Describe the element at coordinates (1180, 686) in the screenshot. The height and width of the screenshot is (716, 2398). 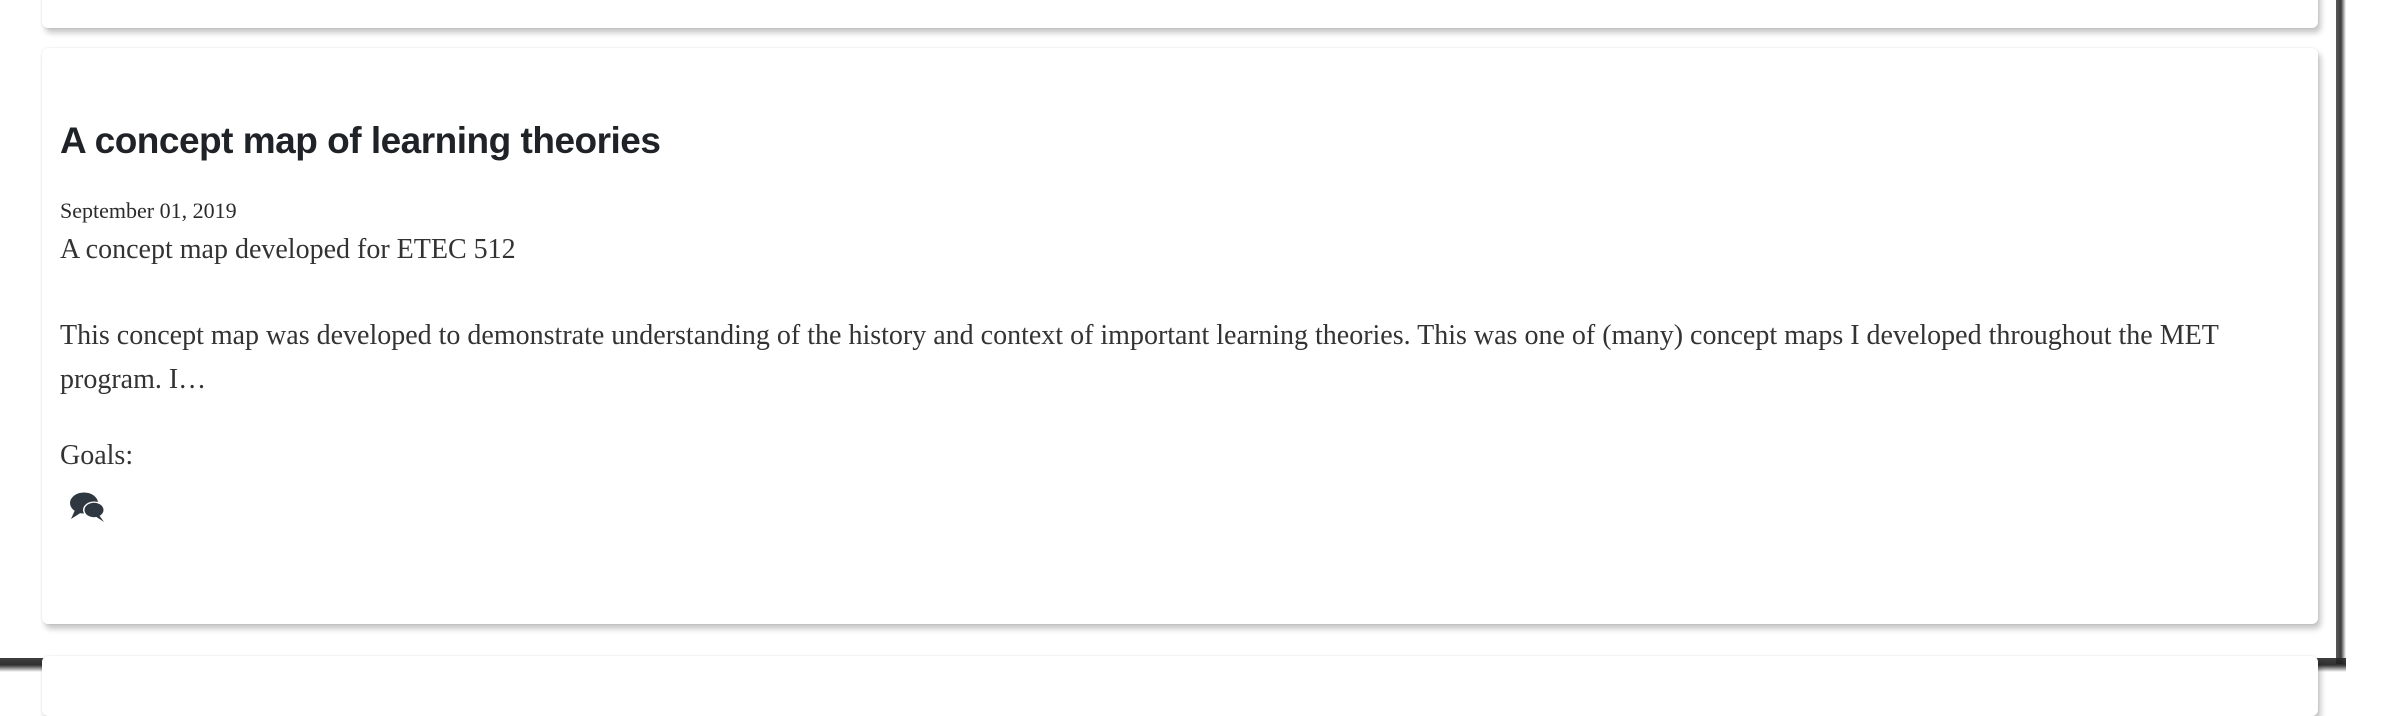
I see `next-post-card` at that location.